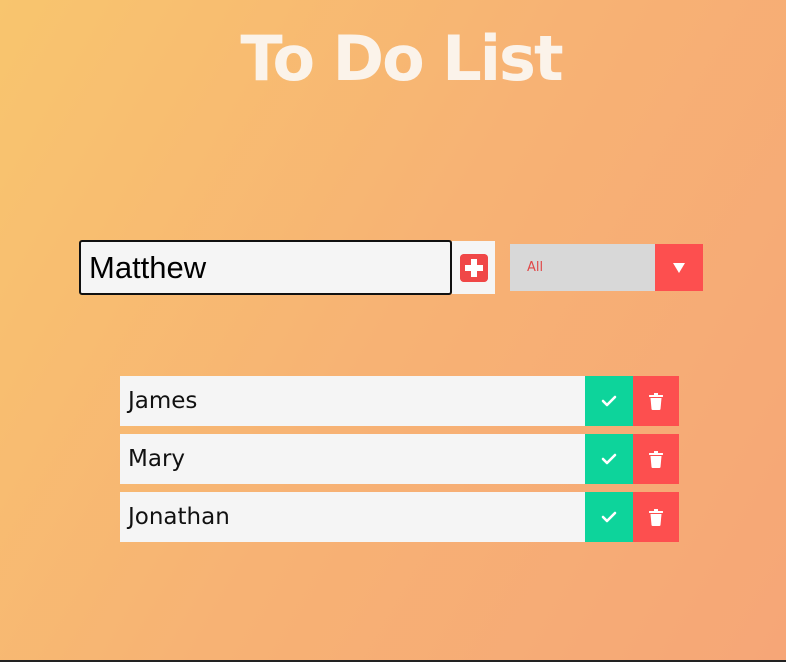 The image size is (786, 662). What do you see at coordinates (401, 58) in the screenshot?
I see `page-title: To Do List` at bounding box center [401, 58].